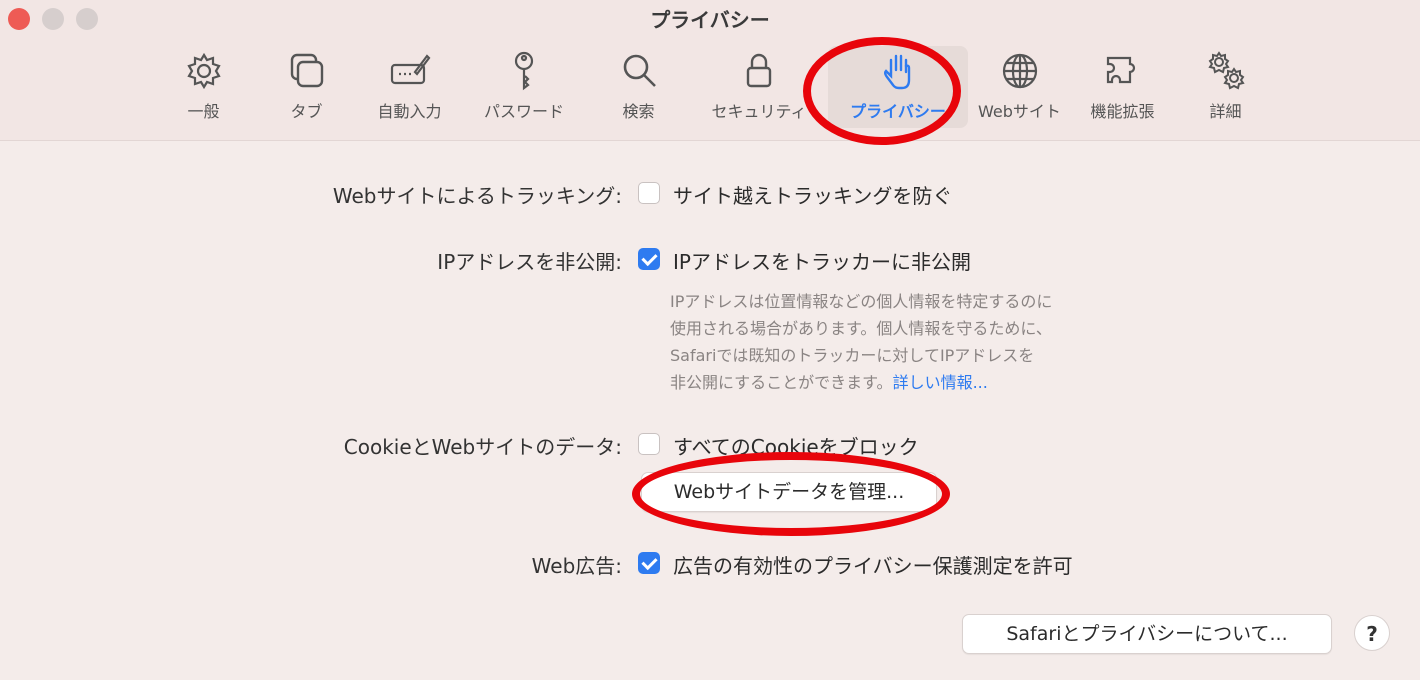 This screenshot has width=1420, height=680. I want to click on tab-general: 一般, so click(203, 87).